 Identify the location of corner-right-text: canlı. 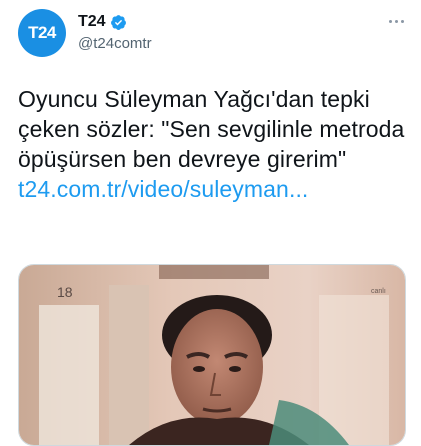
(378, 291).